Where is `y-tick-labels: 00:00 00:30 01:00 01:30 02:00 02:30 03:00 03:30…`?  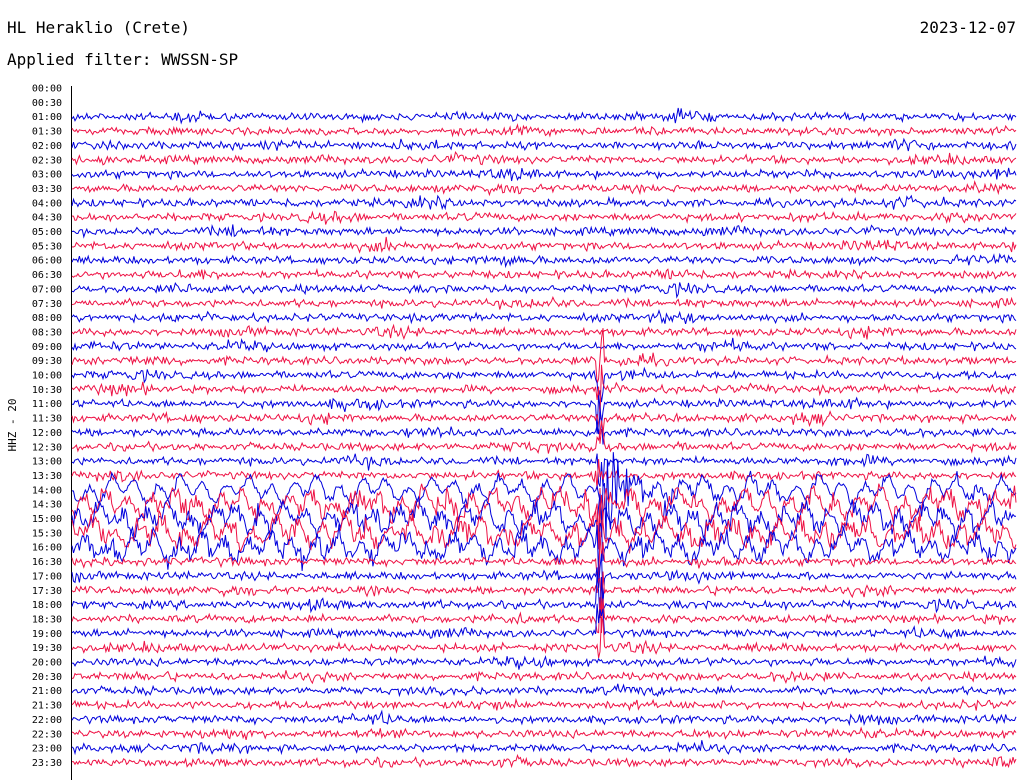 y-tick-labels: 00:00 00:30 01:00 01:30 02:00 02:30 03:00 03:30… is located at coordinates (47, 426).